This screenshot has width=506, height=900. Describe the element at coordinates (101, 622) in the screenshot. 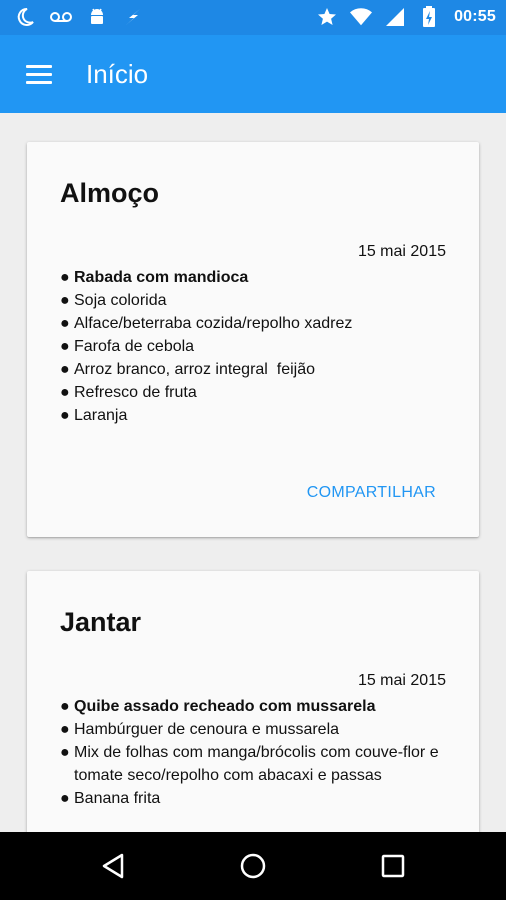

I see `card-title: Jantar` at that location.